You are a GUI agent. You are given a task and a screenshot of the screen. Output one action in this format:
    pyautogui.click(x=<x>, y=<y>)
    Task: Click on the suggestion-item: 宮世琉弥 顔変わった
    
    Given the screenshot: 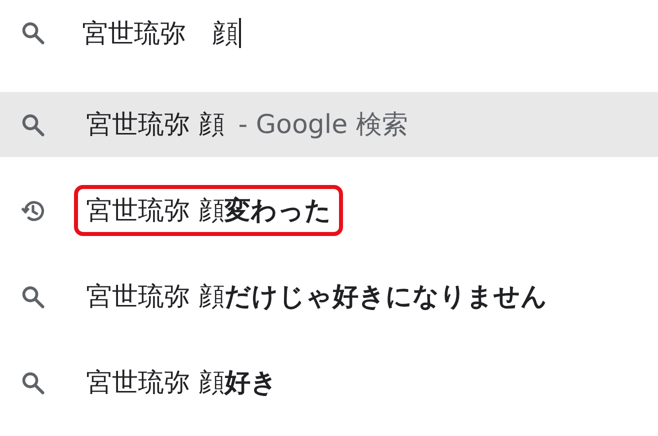 What is the action you would take?
    pyautogui.click(x=329, y=210)
    